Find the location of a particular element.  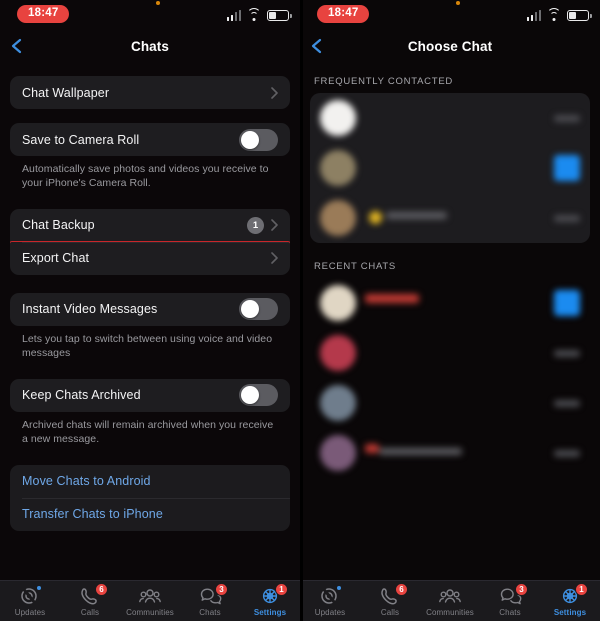

communities-icon is located at coordinates (450, 596).